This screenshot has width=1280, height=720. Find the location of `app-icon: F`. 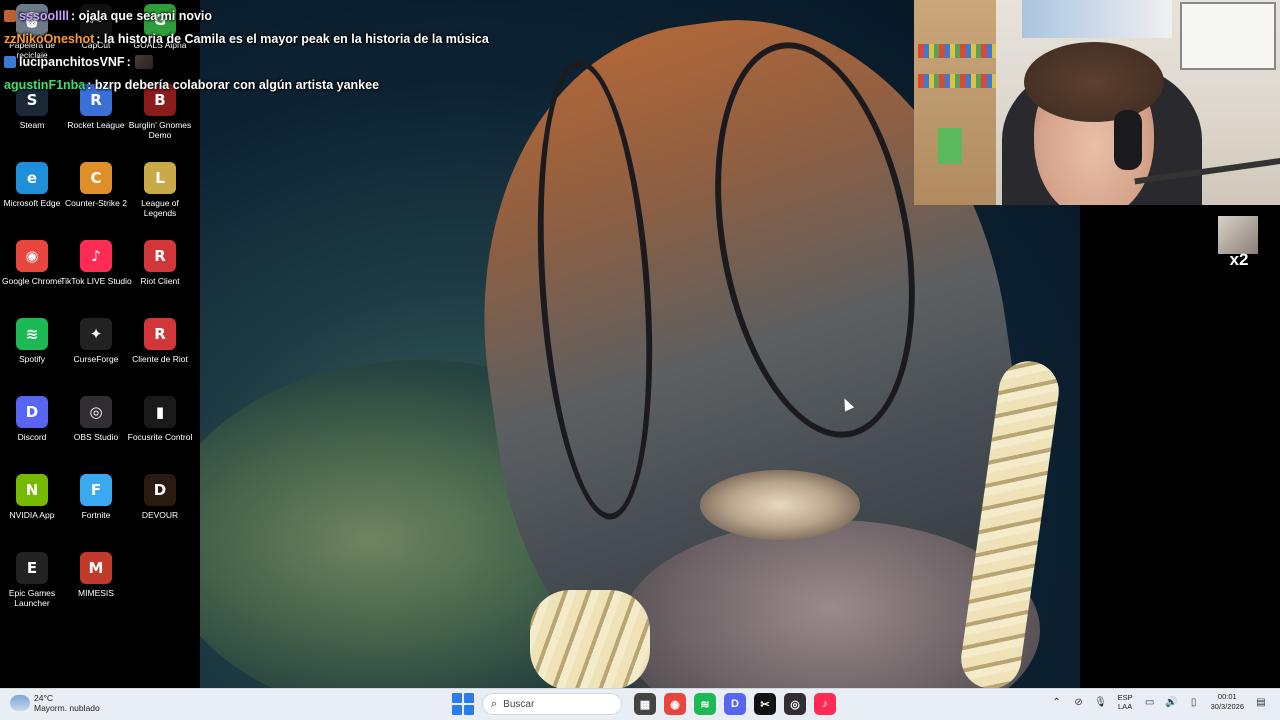

app-icon: F is located at coordinates (96, 490).